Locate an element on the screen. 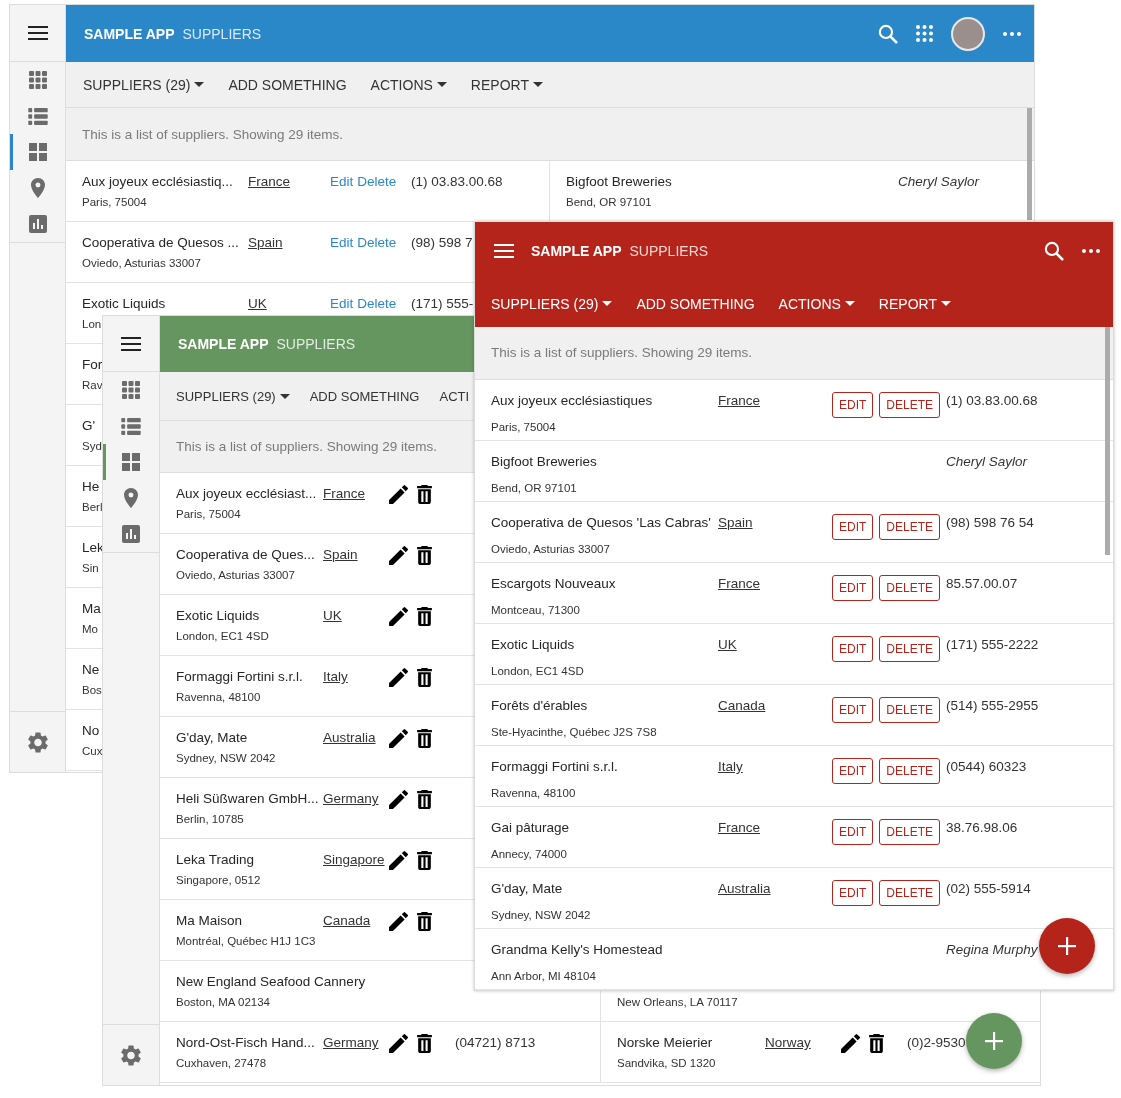 The height and width of the screenshot is (1098, 1121). supplier-name: Gai pâturage is located at coordinates (530, 828).